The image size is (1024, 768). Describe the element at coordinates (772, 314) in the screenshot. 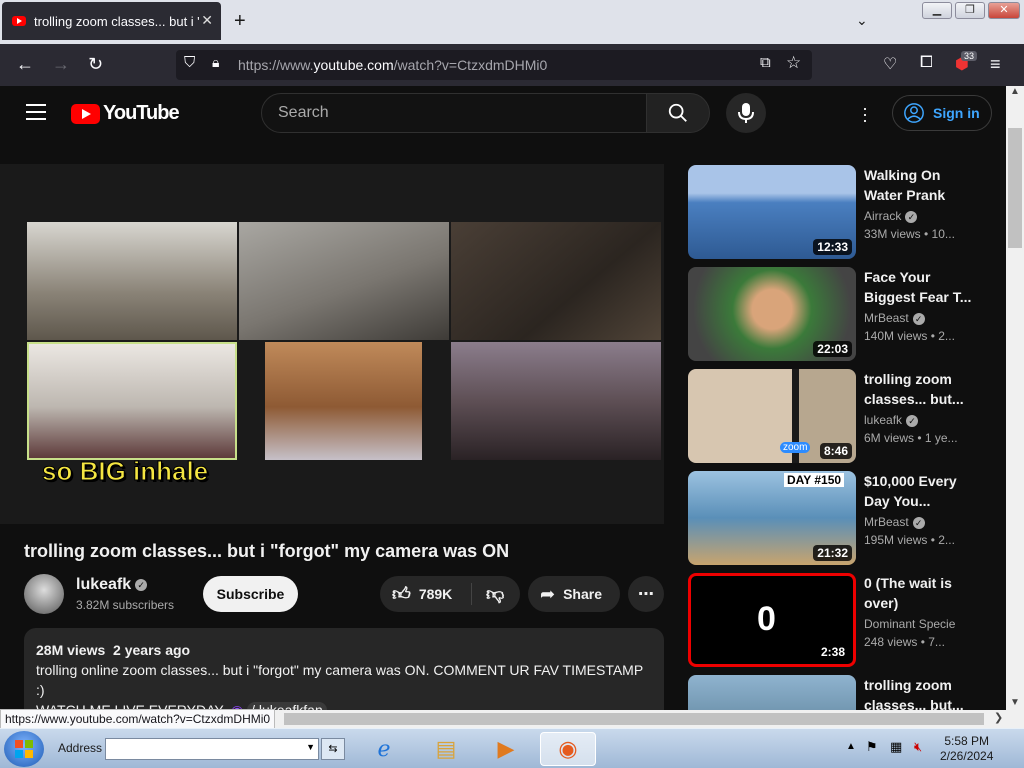

I see `video-thumbnail: 22:03` at that location.